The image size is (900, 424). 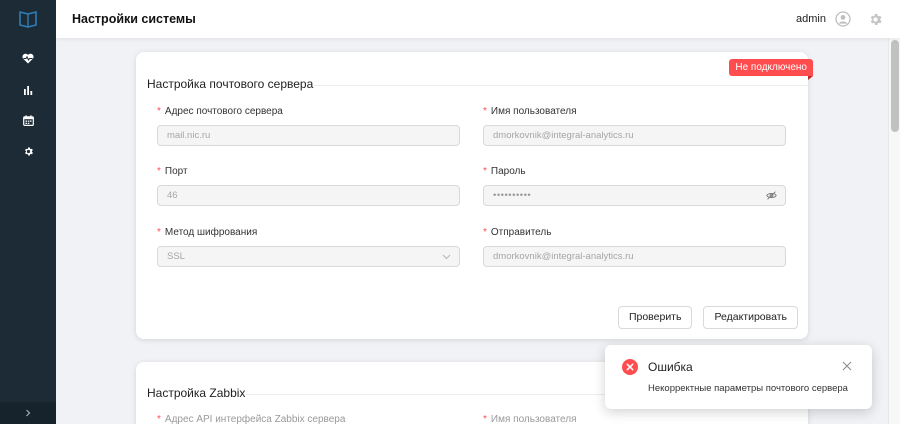 I want to click on eye-invisible-icon, so click(x=771, y=195).